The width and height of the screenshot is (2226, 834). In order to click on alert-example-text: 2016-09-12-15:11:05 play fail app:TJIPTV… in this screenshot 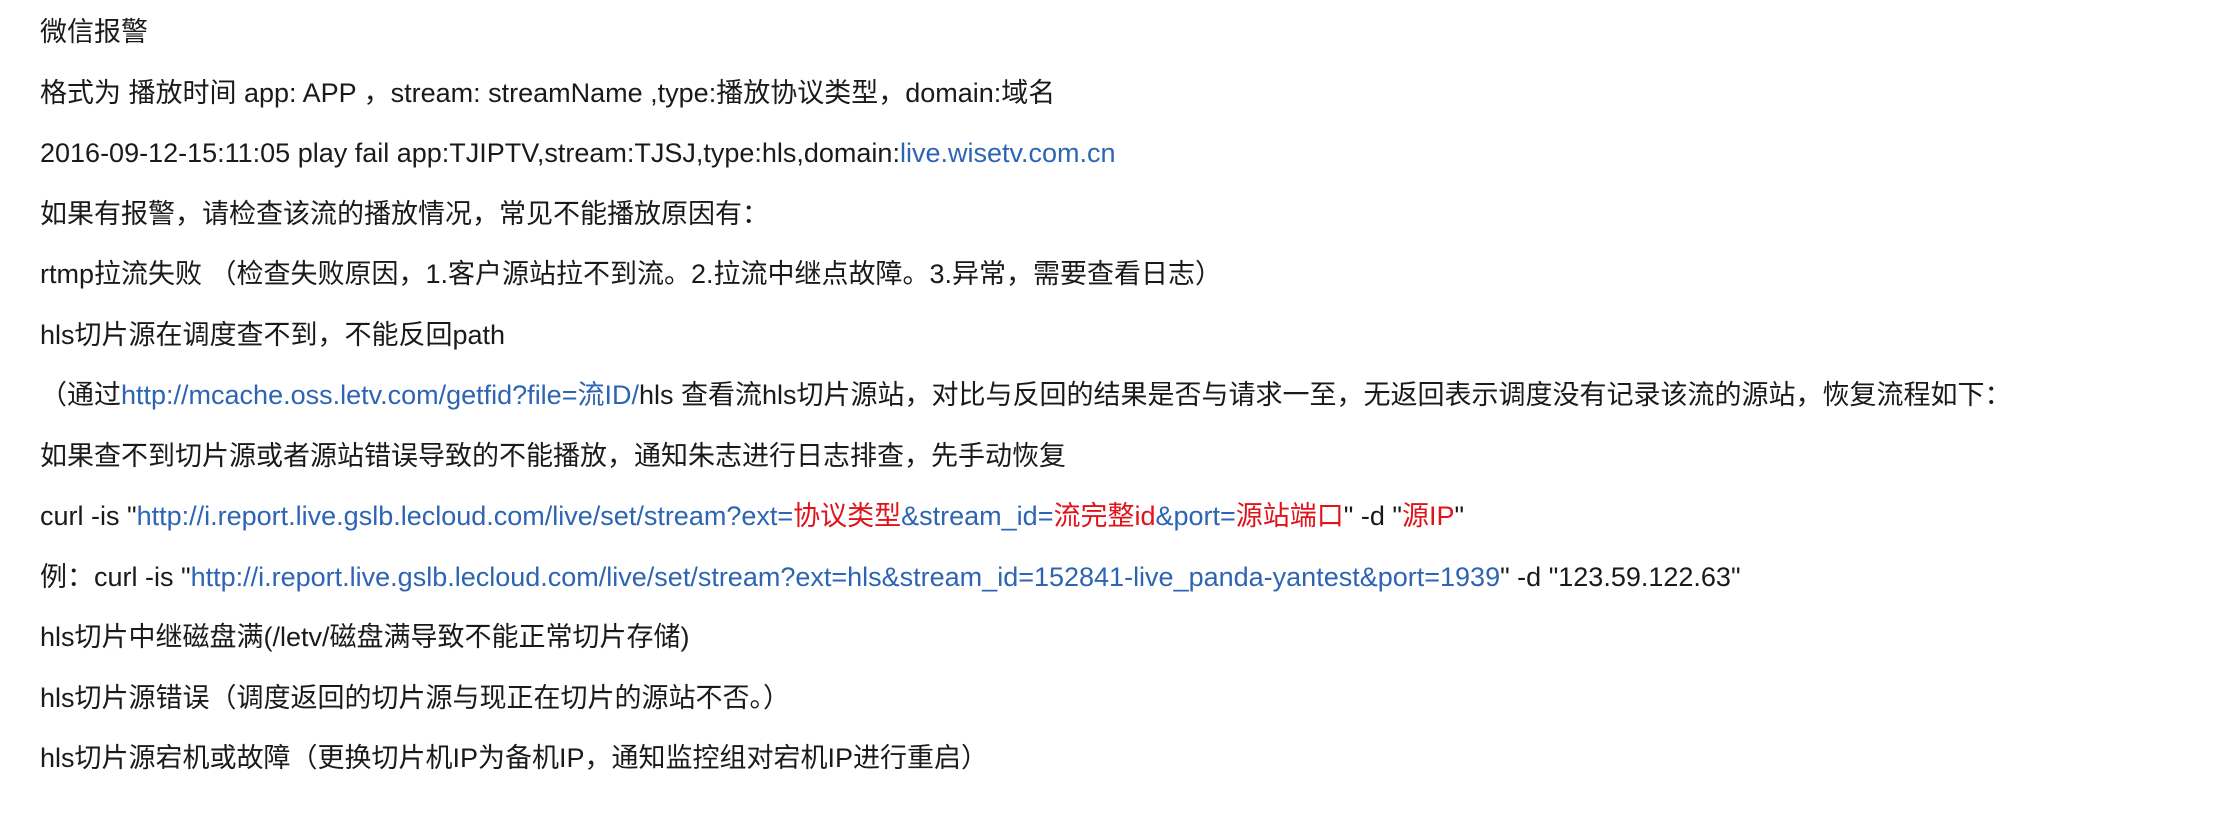, I will do `click(470, 153)`.